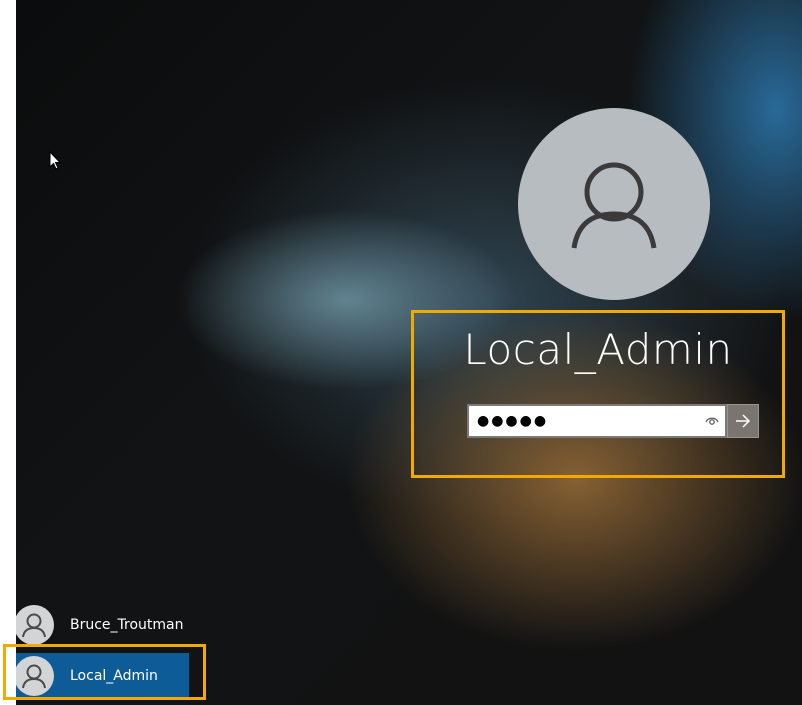 The height and width of the screenshot is (705, 802). Describe the element at coordinates (598, 349) in the screenshot. I see `username-label: Local_Admin` at that location.